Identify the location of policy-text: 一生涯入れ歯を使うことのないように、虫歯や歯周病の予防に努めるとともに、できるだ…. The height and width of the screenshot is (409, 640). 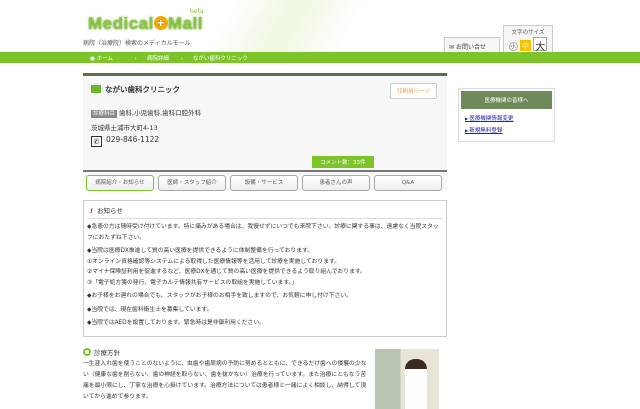
(225, 380).